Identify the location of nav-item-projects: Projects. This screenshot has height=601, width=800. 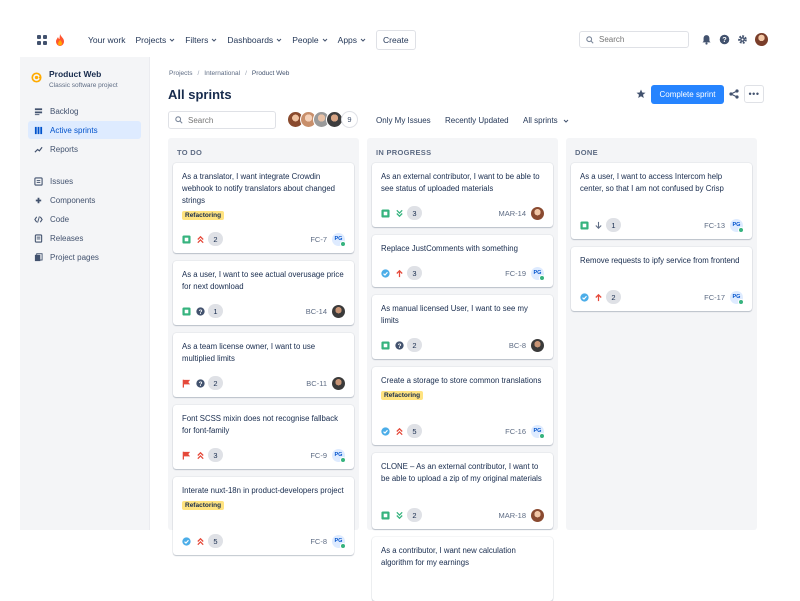
(155, 40).